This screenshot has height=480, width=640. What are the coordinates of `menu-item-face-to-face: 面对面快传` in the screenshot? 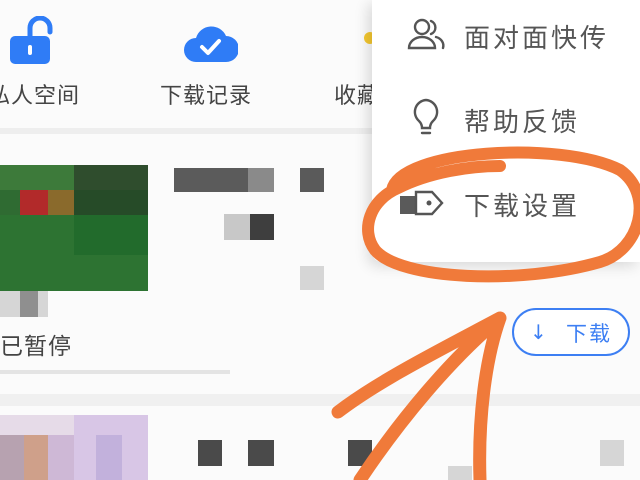 It's located at (506, 35).